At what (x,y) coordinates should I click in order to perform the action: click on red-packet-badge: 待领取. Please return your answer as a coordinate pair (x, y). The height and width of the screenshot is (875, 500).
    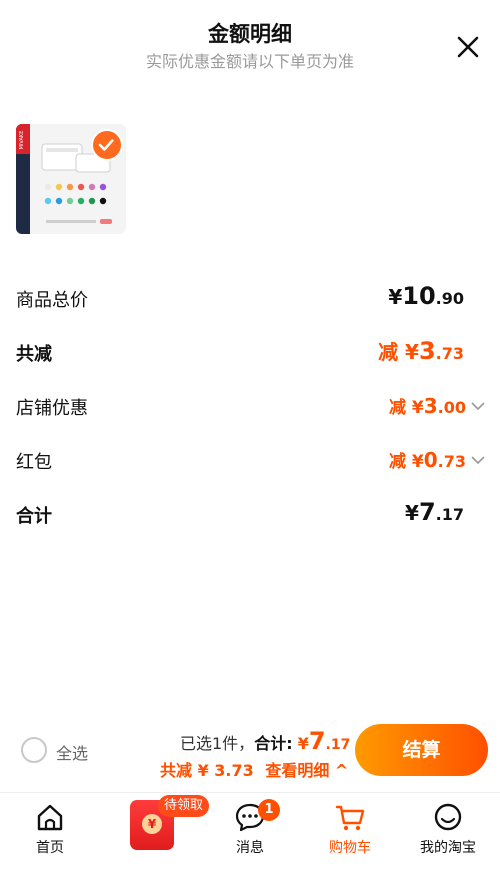
    Looking at the image, I should click on (184, 806).